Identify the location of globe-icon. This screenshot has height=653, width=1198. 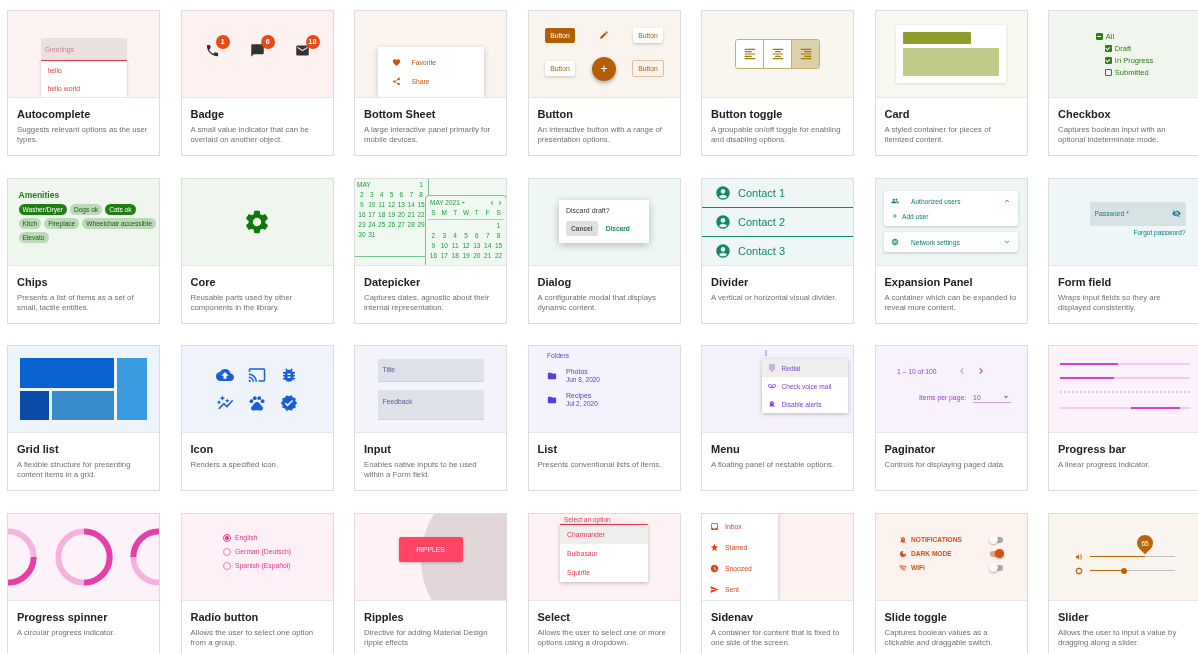
(895, 242).